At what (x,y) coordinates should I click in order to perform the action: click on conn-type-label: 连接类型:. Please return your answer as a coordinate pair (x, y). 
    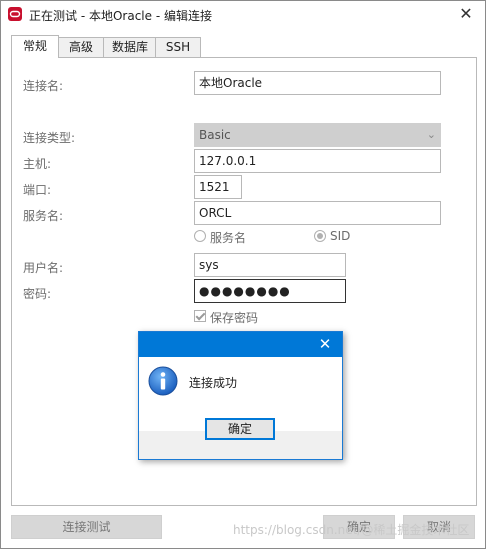
    Looking at the image, I should click on (49, 138).